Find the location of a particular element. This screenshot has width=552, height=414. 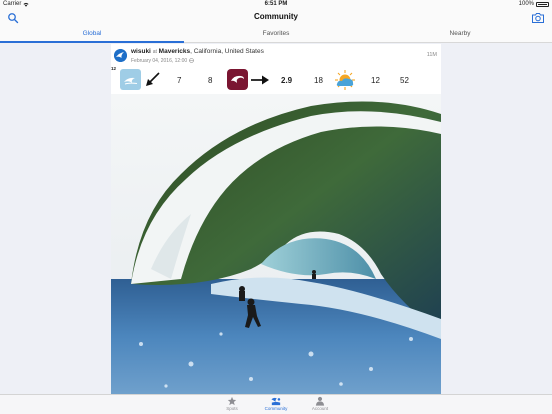

avatar is located at coordinates (120, 55).